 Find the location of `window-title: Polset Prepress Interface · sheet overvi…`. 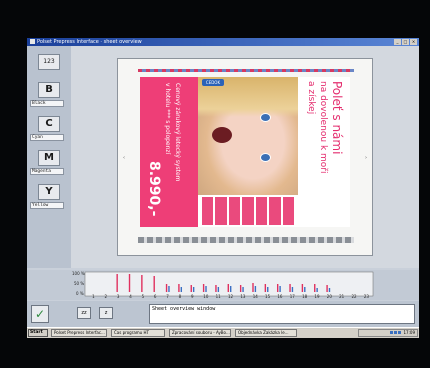

window-title: Polset Prepress Interface · sheet overvi… is located at coordinates (89, 42).